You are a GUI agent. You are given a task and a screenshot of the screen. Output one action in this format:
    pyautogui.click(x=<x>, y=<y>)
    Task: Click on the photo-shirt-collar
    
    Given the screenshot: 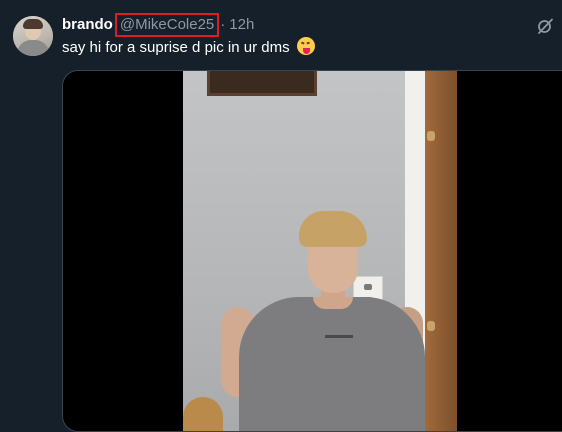 What is the action you would take?
    pyautogui.click(x=333, y=303)
    